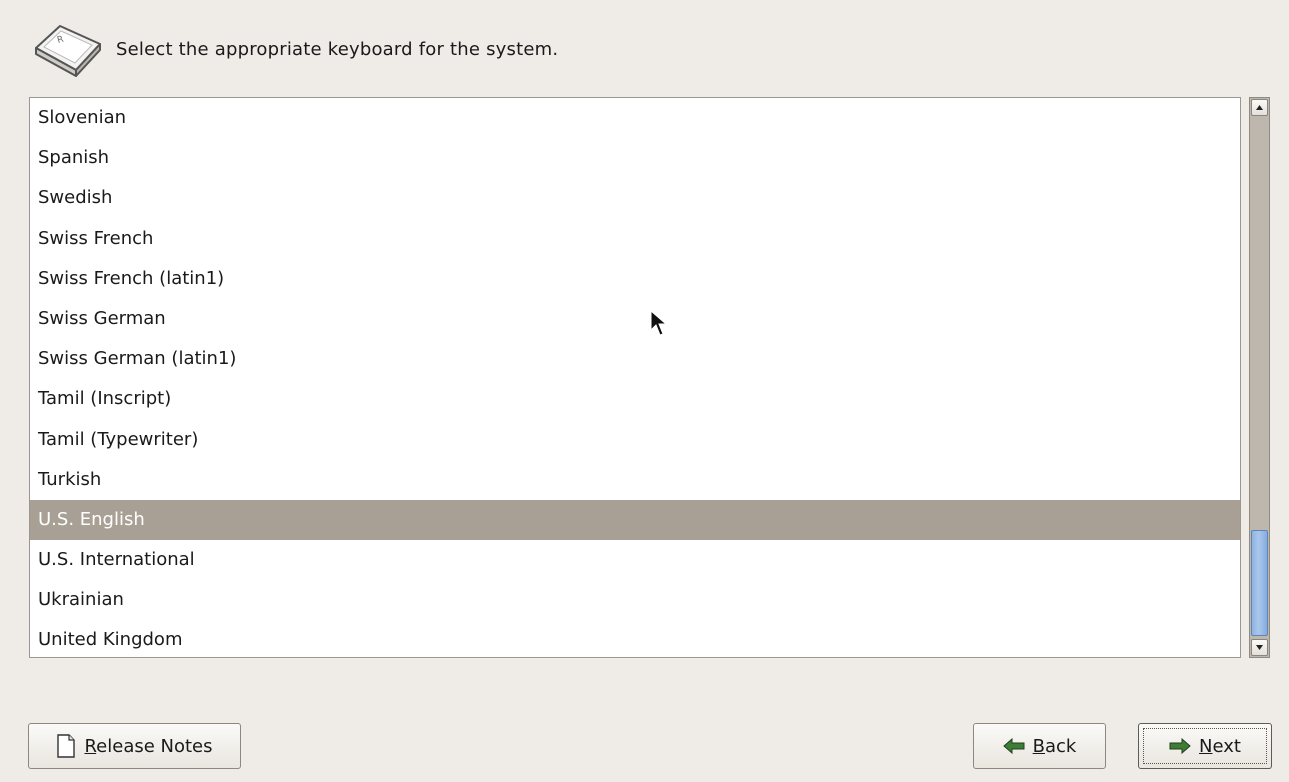 The height and width of the screenshot is (782, 1289). I want to click on next-button: Next, so click(1205, 746).